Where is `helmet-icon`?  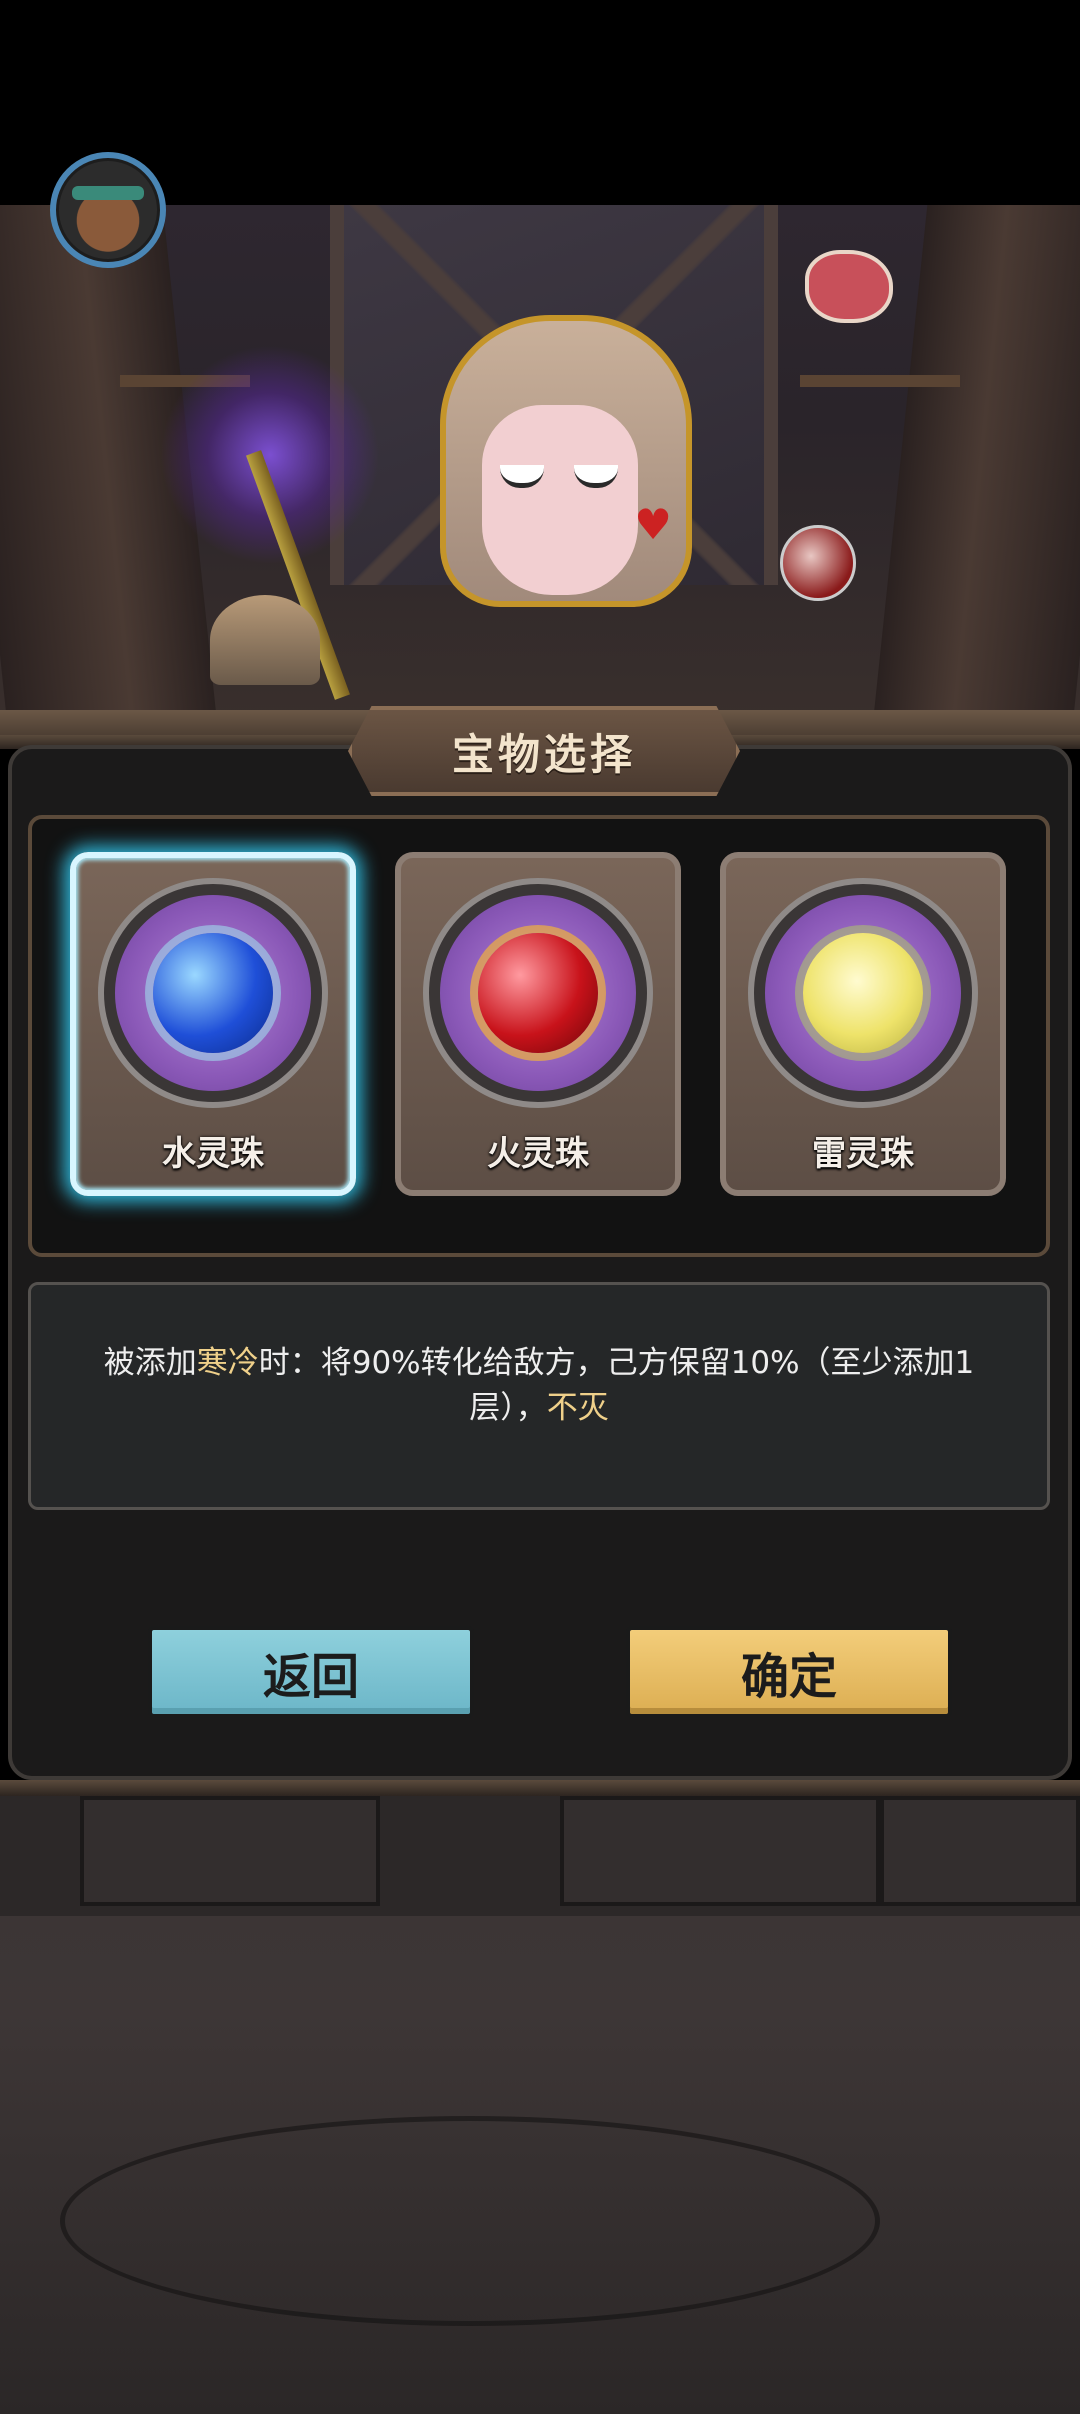
helmet-icon is located at coordinates (265, 640).